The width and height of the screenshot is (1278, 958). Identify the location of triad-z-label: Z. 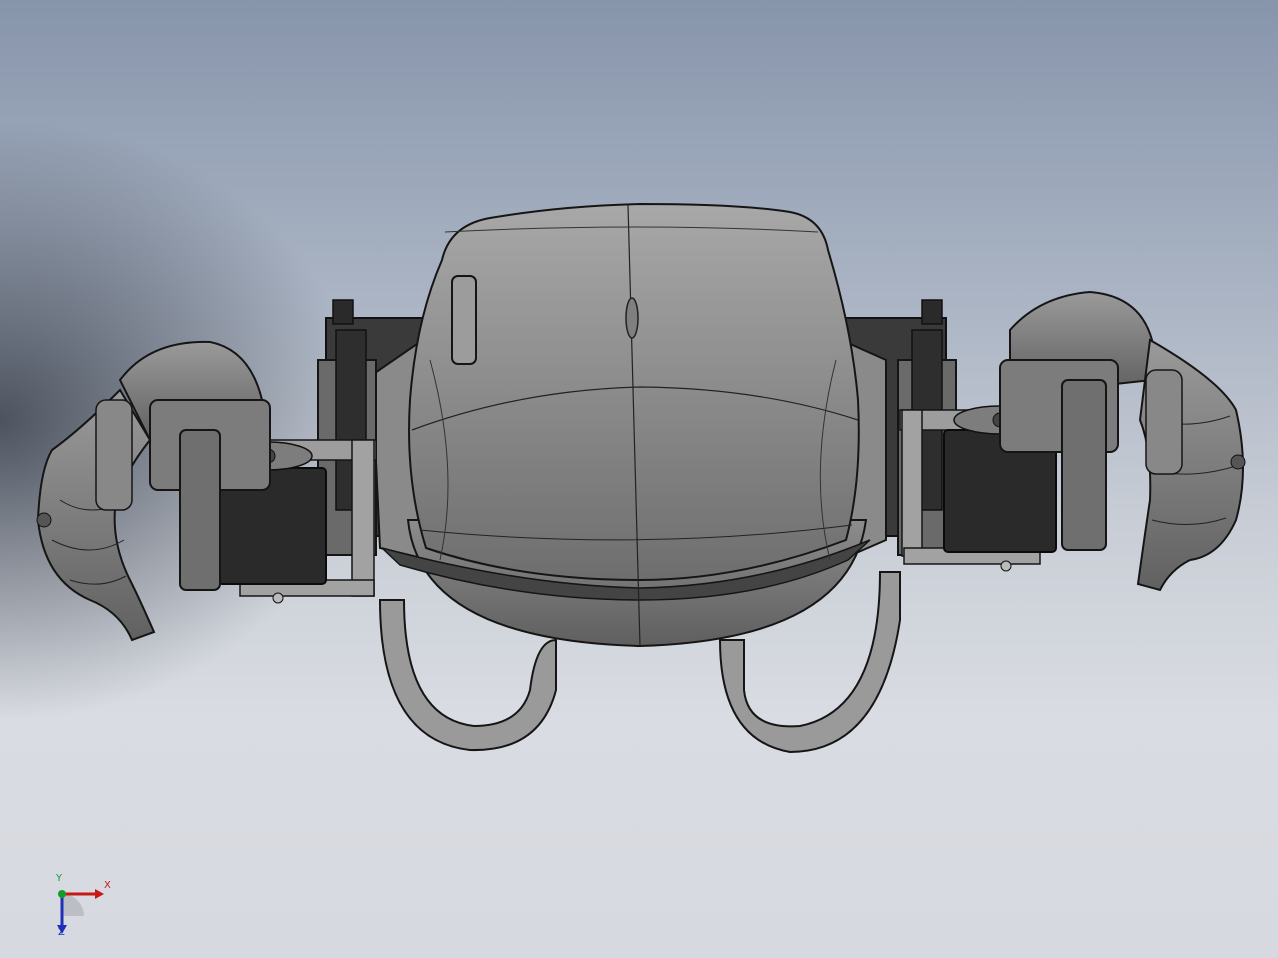
(61, 932).